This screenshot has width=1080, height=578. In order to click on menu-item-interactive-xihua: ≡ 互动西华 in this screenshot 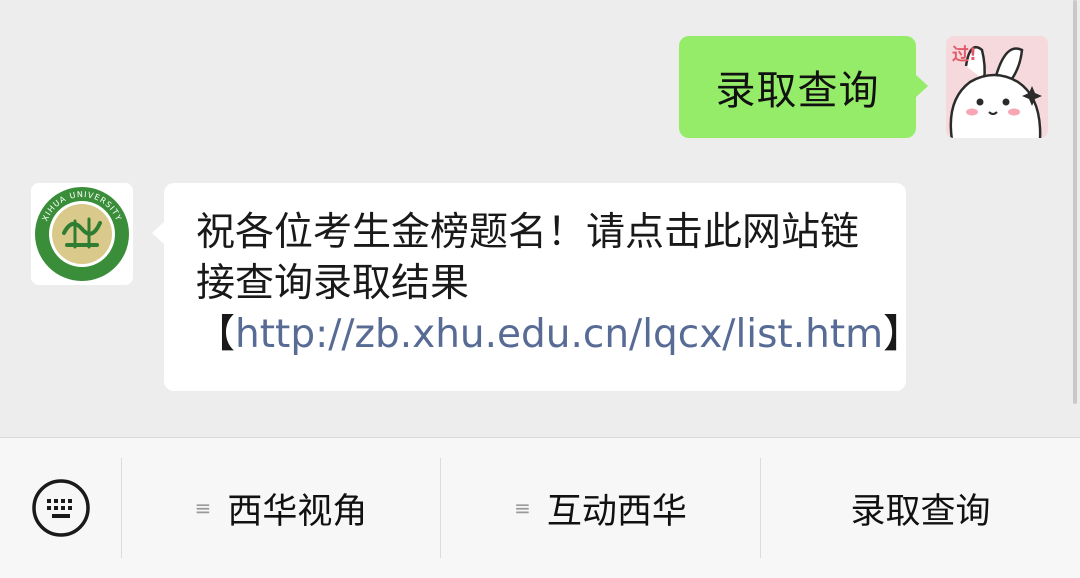, I will do `click(600, 508)`.